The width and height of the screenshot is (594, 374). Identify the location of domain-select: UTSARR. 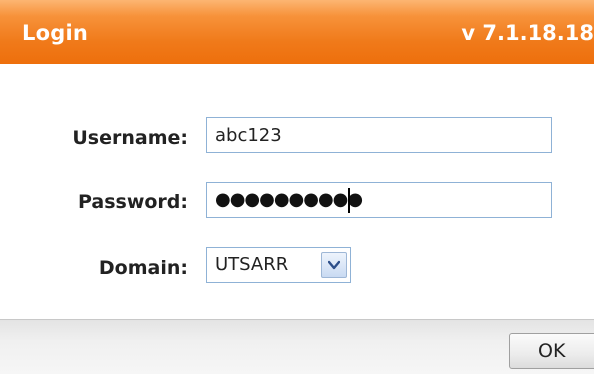
(278, 265).